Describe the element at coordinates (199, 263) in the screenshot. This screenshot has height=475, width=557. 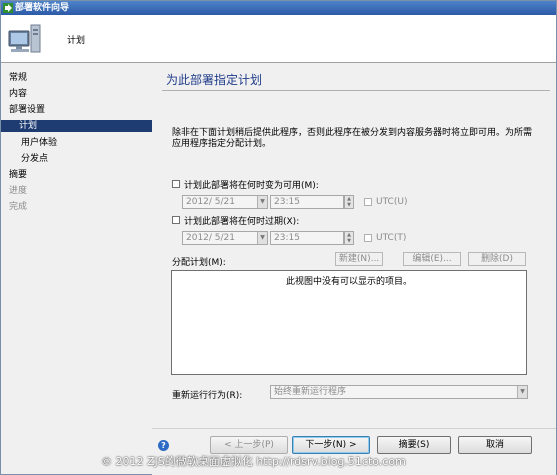
I see `assignment-schedule-label: 分配计划(M):` at that location.